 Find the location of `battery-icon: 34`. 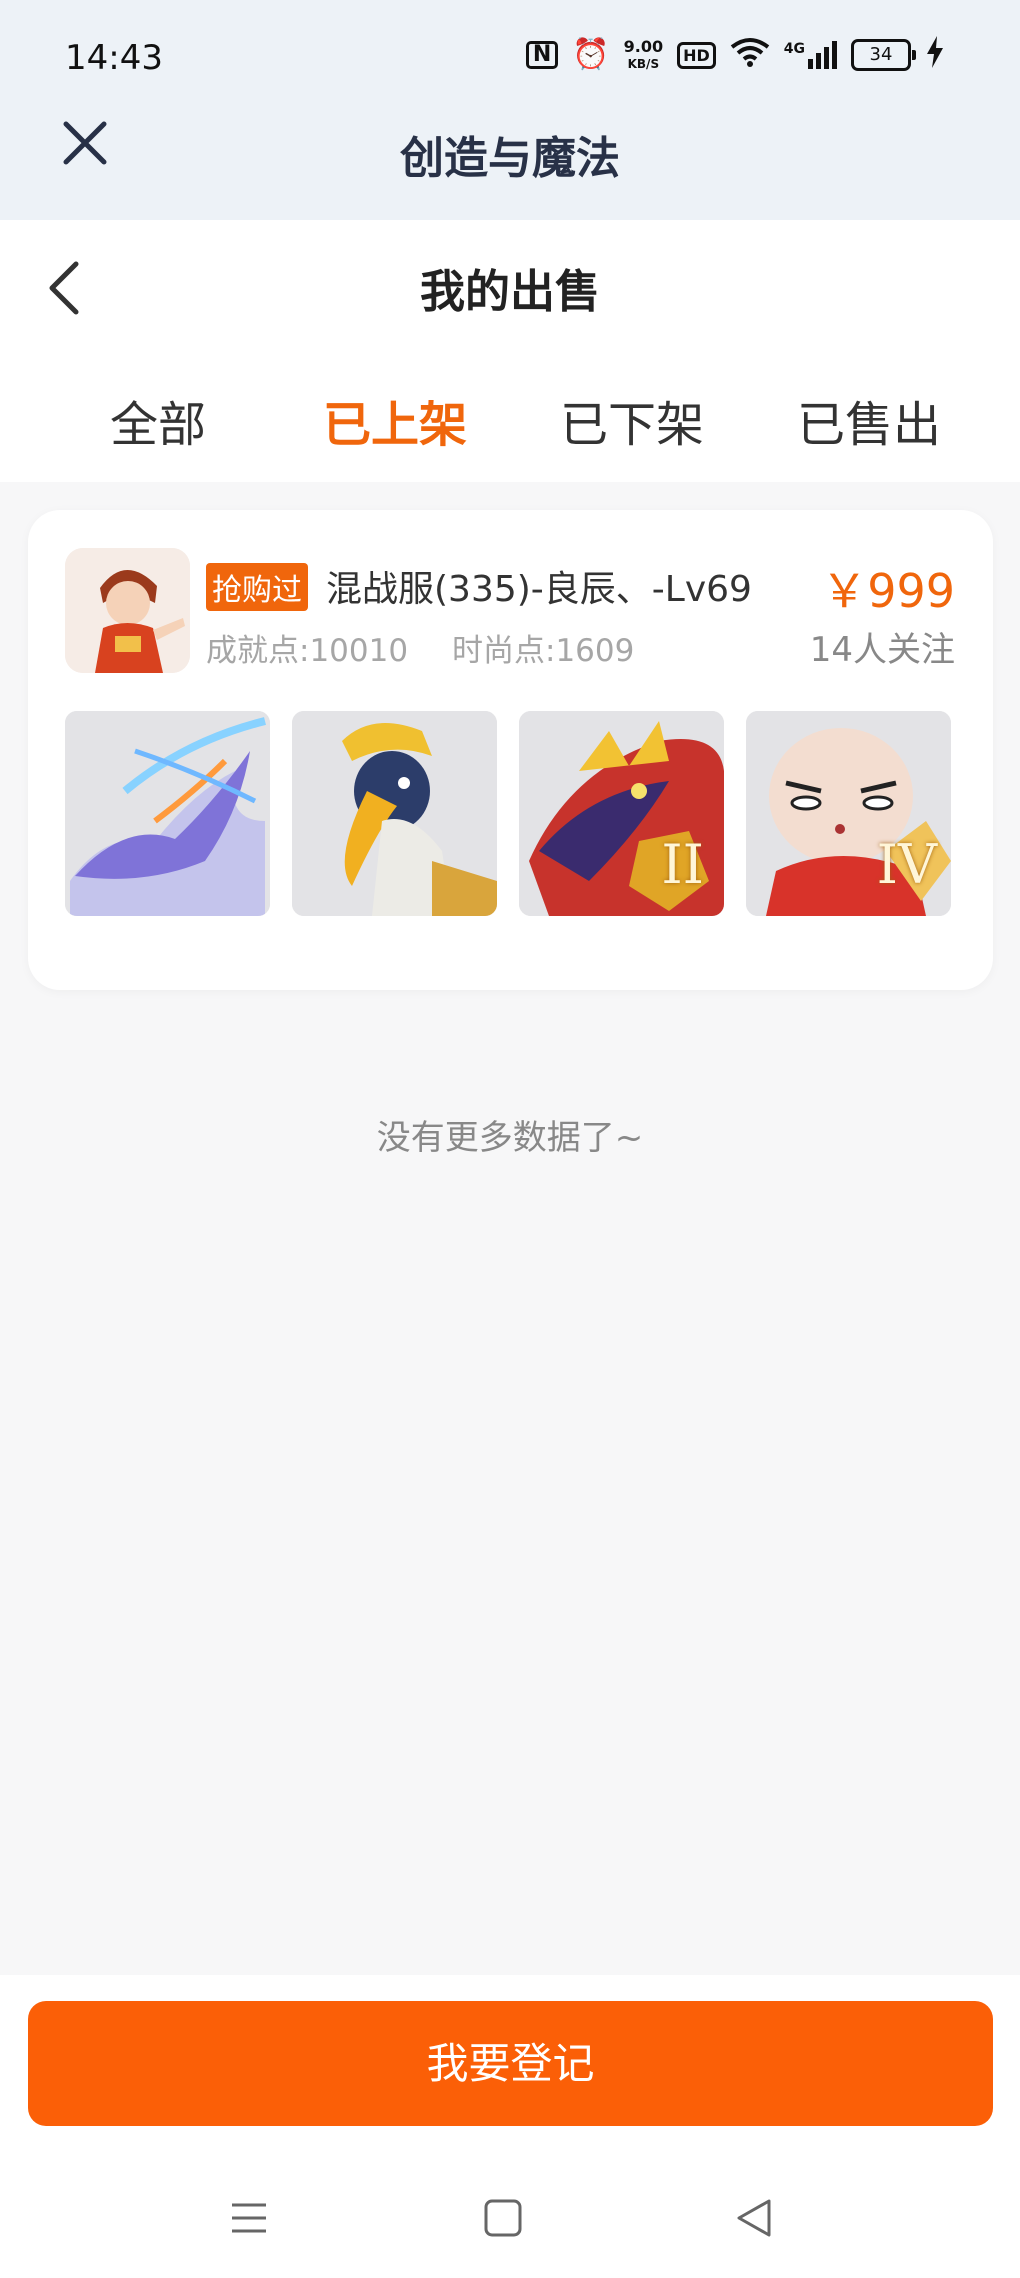

battery-icon: 34 is located at coordinates (883, 55).